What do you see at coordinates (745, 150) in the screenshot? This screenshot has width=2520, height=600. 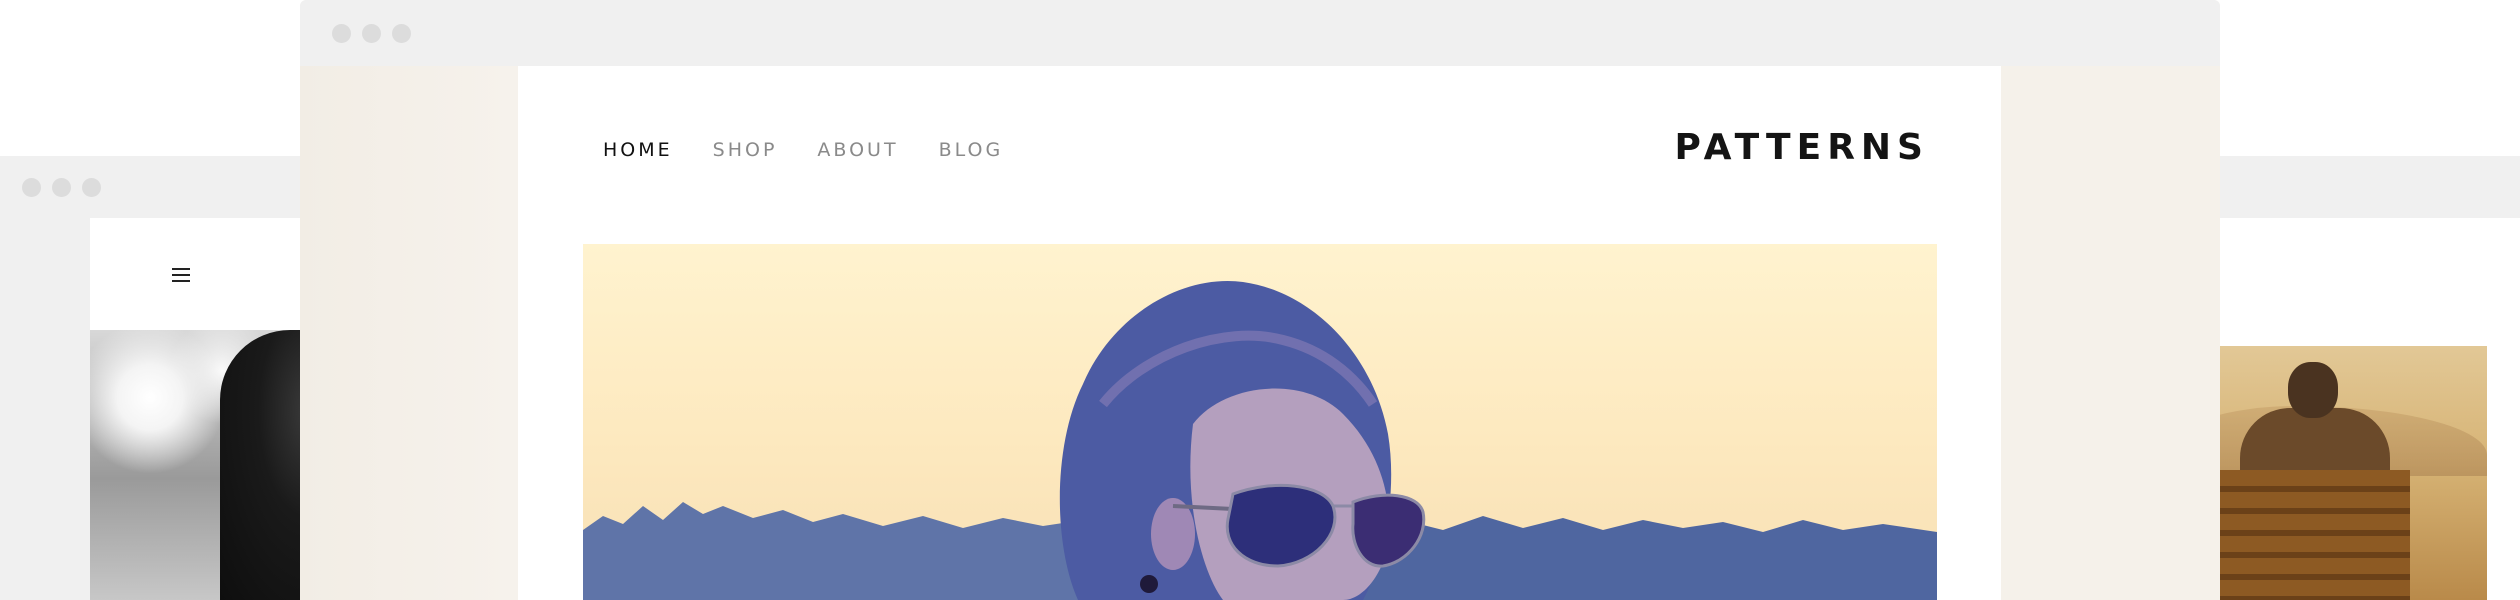 I see `nav-shop: SHOP` at bounding box center [745, 150].